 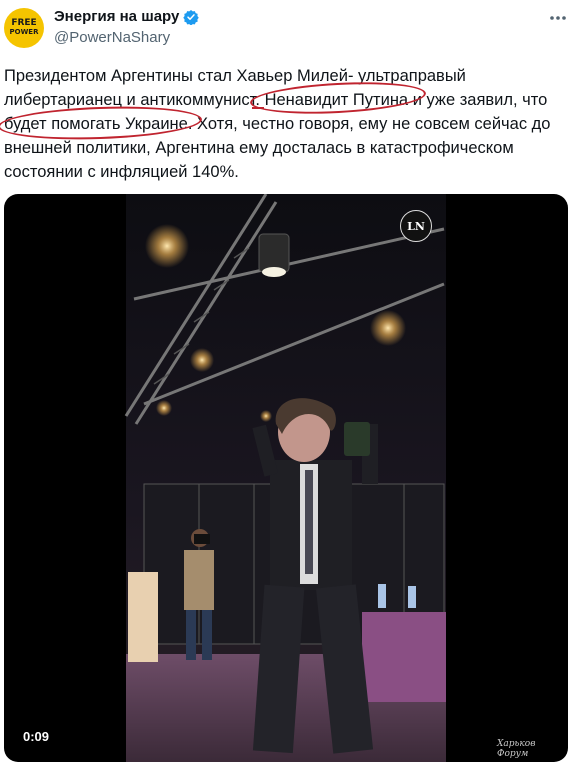 I want to click on watermark-text: Харьков Форум, so click(x=516, y=749).